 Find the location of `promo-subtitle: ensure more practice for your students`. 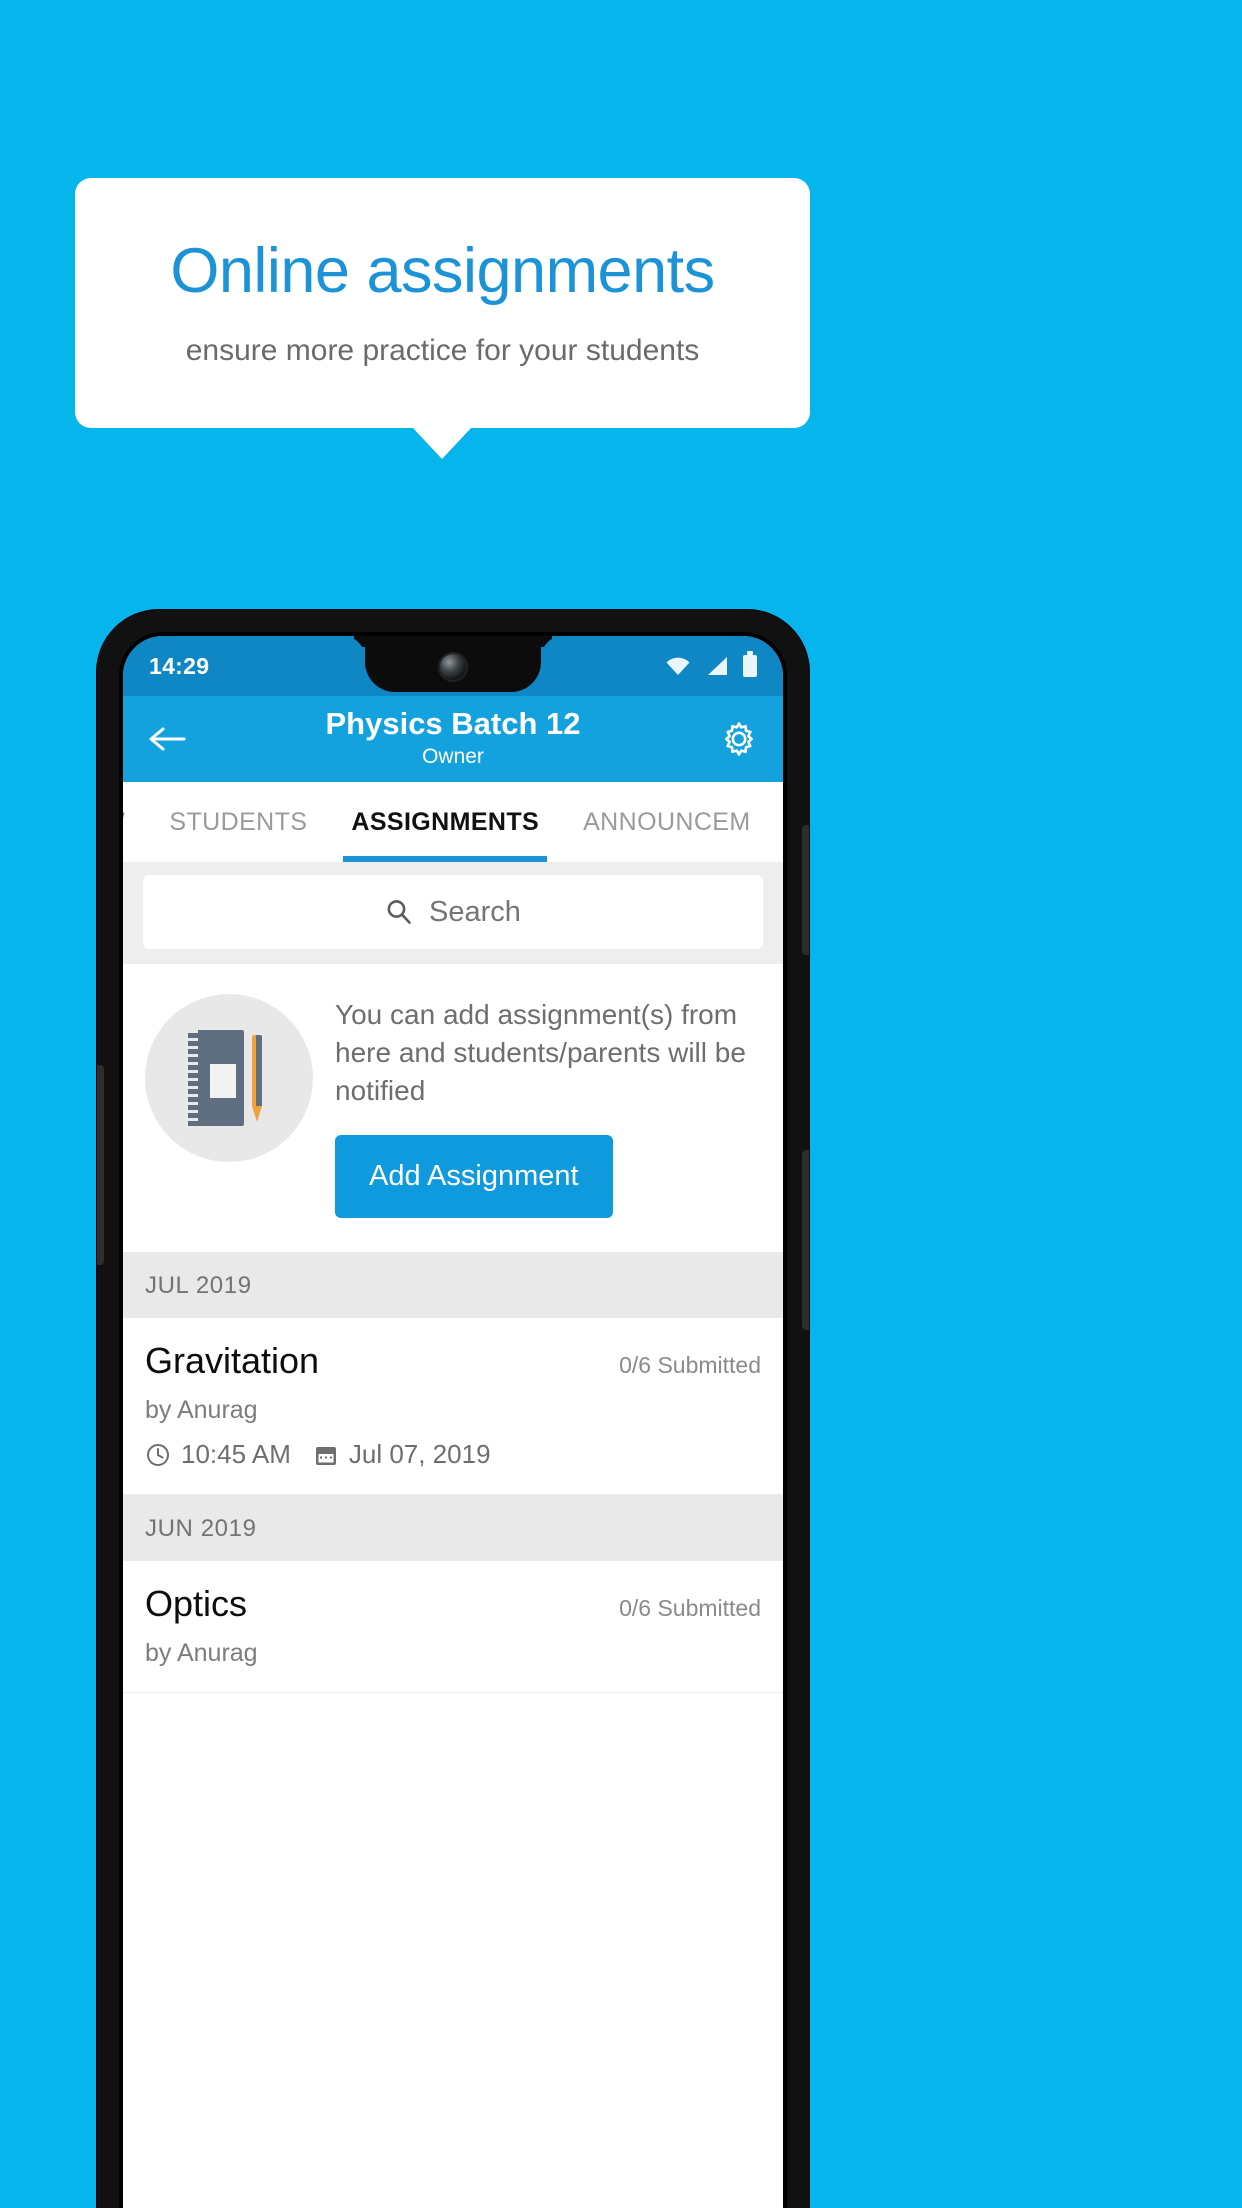

promo-subtitle: ensure more practice for your students is located at coordinates (442, 351).